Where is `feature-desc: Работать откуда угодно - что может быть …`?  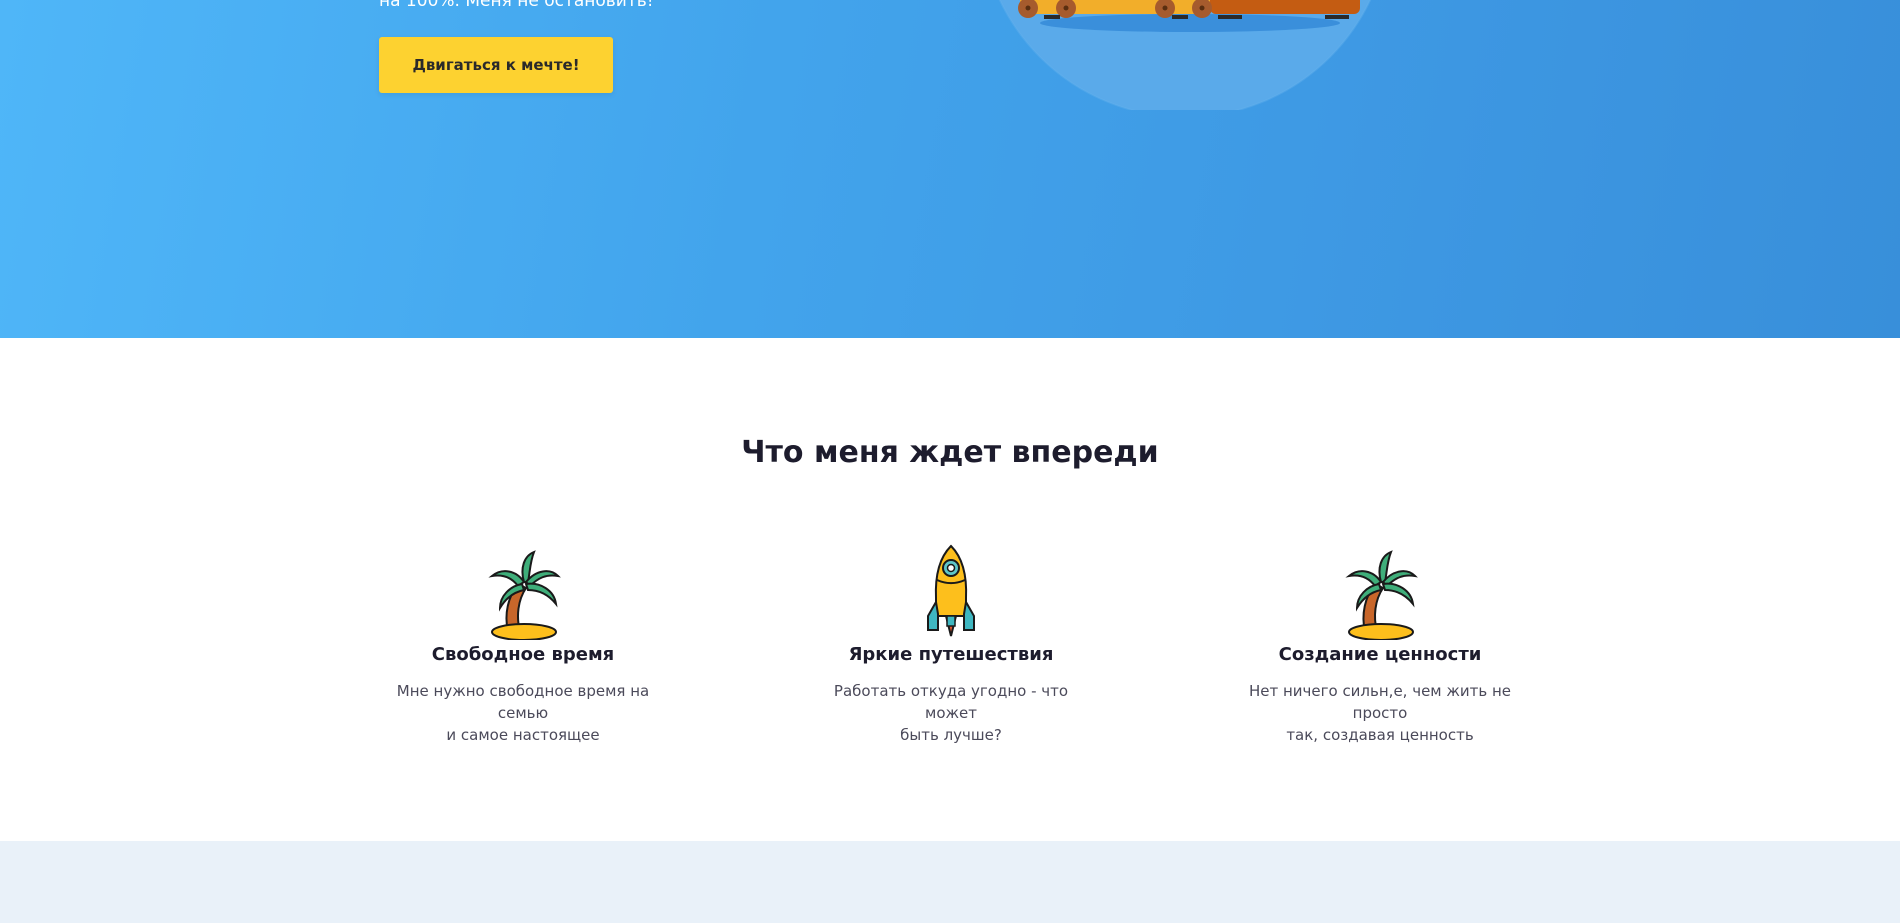 feature-desc: Работать откуда угодно - что может быть … is located at coordinates (951, 713).